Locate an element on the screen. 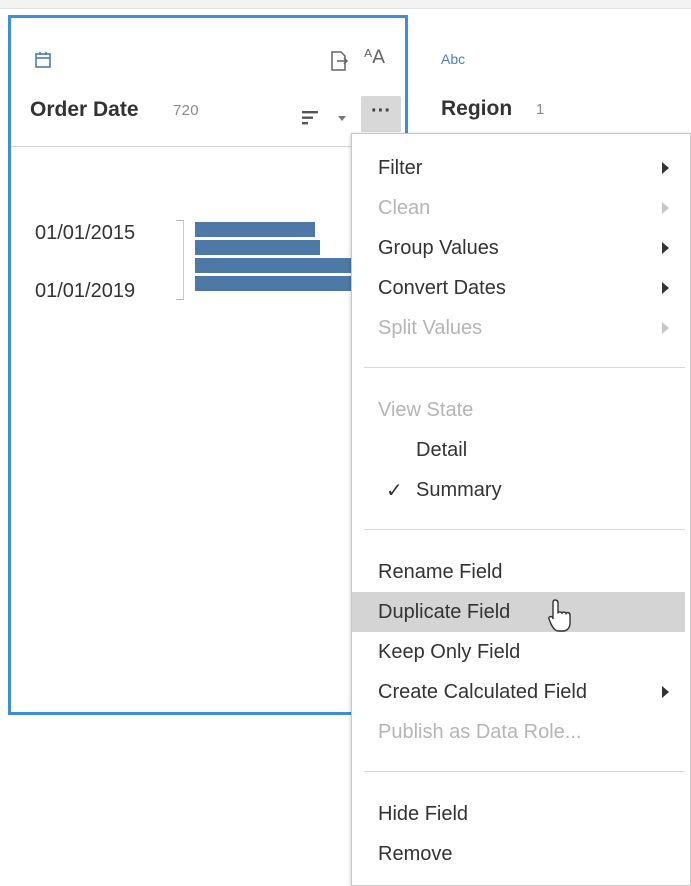  menu-item-label: Filter is located at coordinates (400, 168).